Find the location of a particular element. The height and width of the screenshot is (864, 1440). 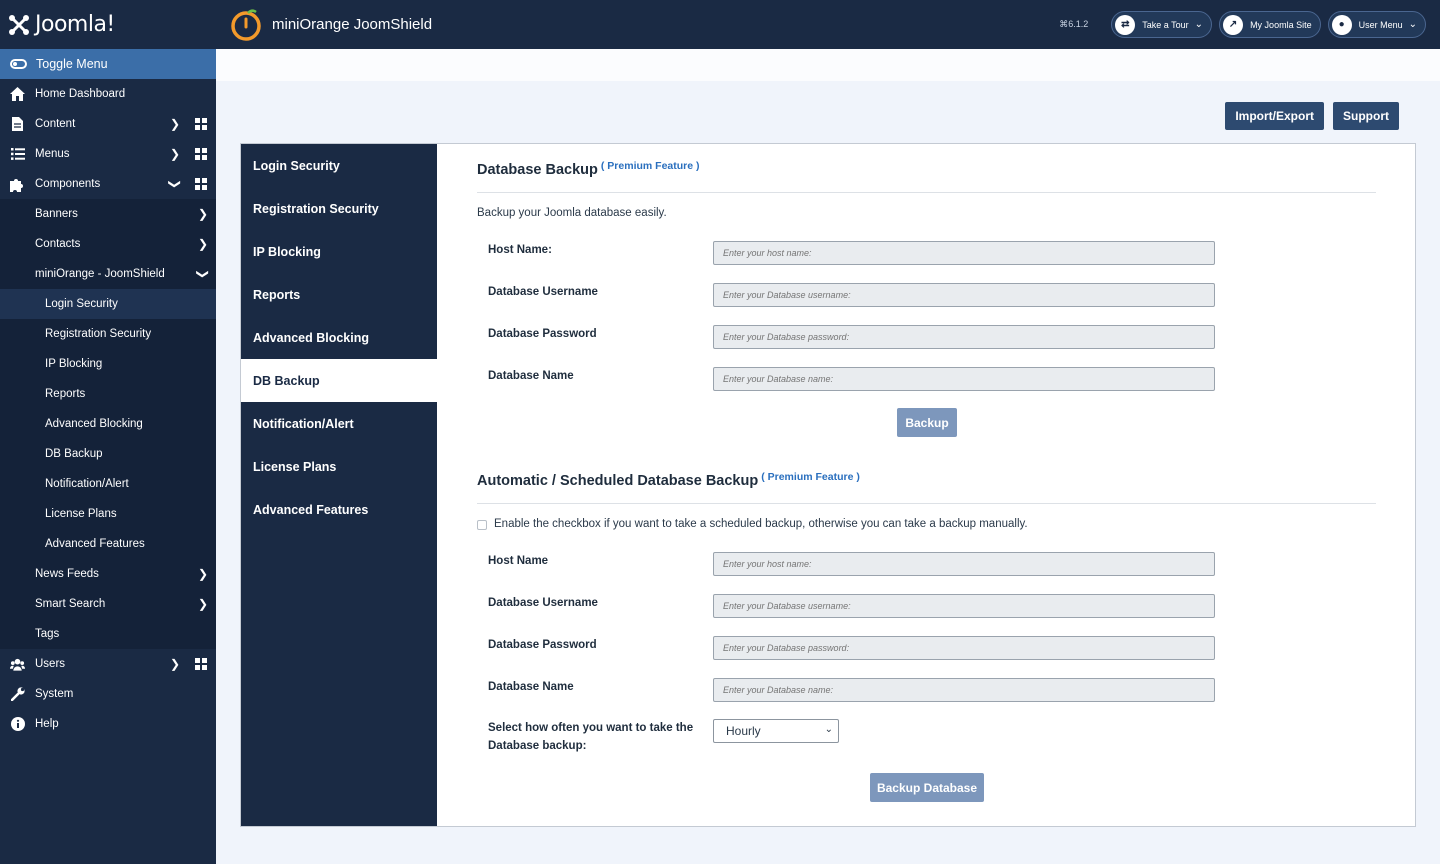

tab-ip-blocking: IP Blocking is located at coordinates (339, 251).